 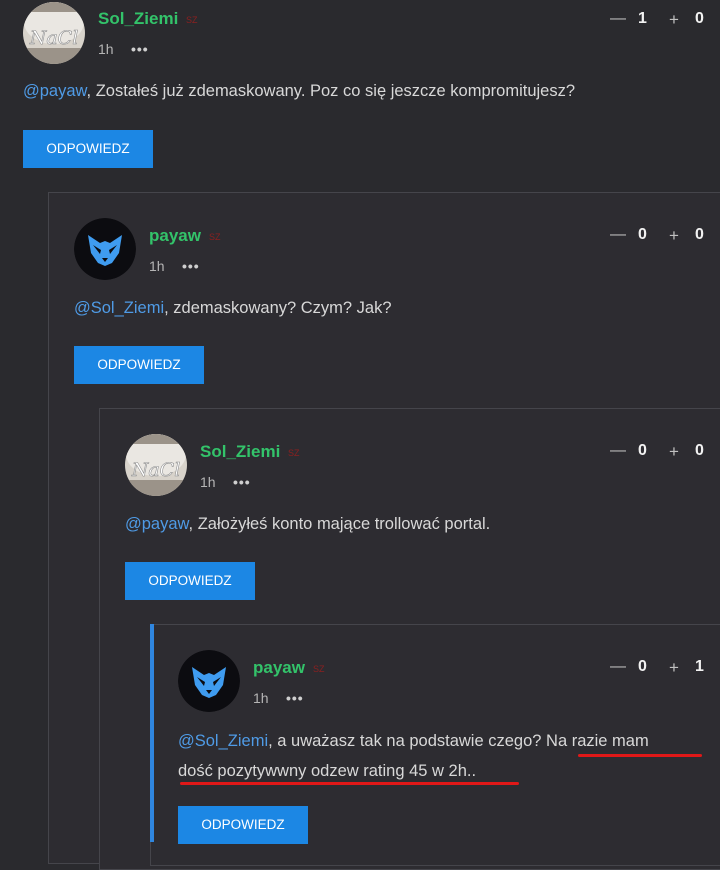 I want to click on wolf-logo-avatar, so click(x=209, y=681).